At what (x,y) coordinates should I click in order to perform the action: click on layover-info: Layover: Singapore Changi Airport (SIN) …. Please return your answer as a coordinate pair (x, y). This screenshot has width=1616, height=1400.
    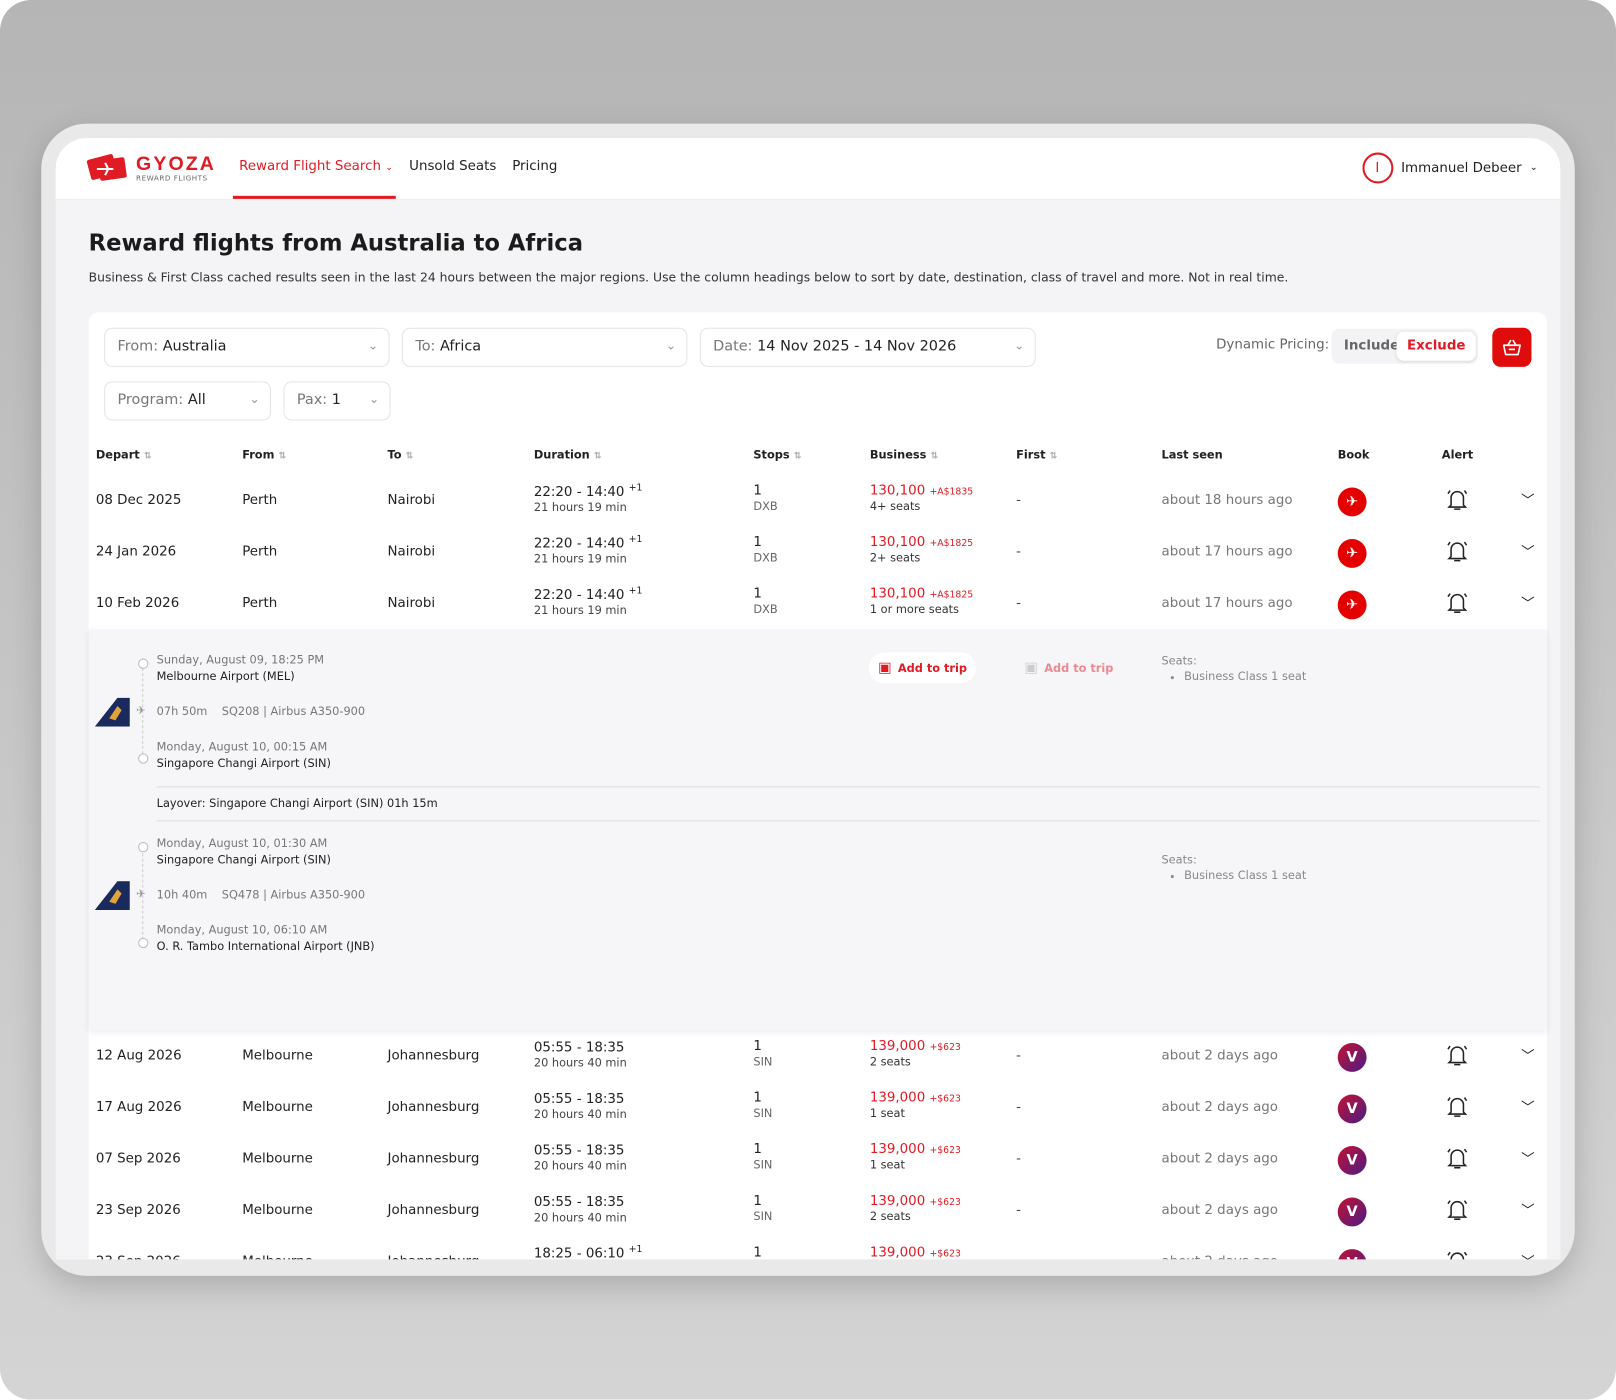
    Looking at the image, I should click on (297, 803).